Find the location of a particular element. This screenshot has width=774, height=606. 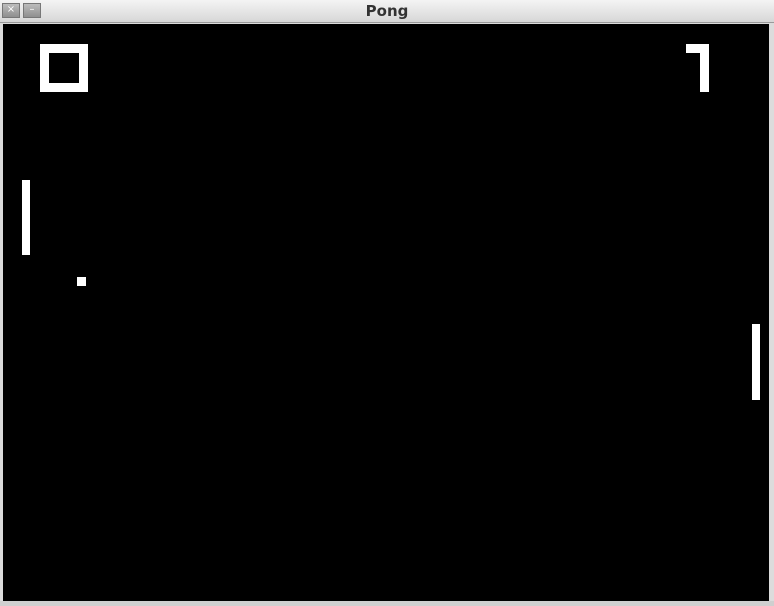

left-paddle is located at coordinates (26, 217).